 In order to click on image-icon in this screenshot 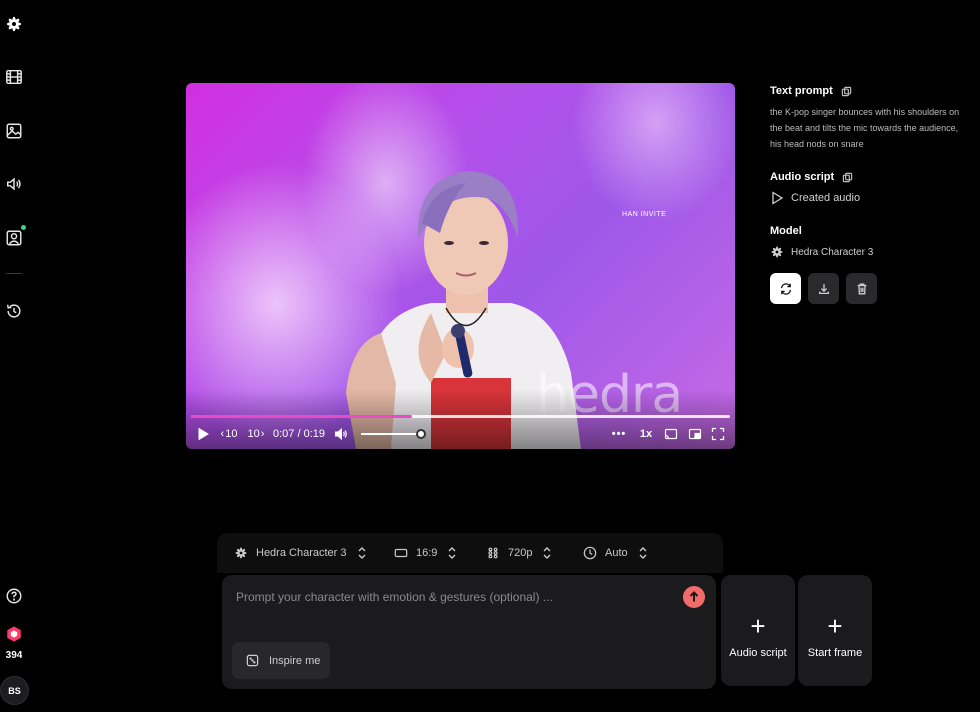, I will do `click(14, 131)`.